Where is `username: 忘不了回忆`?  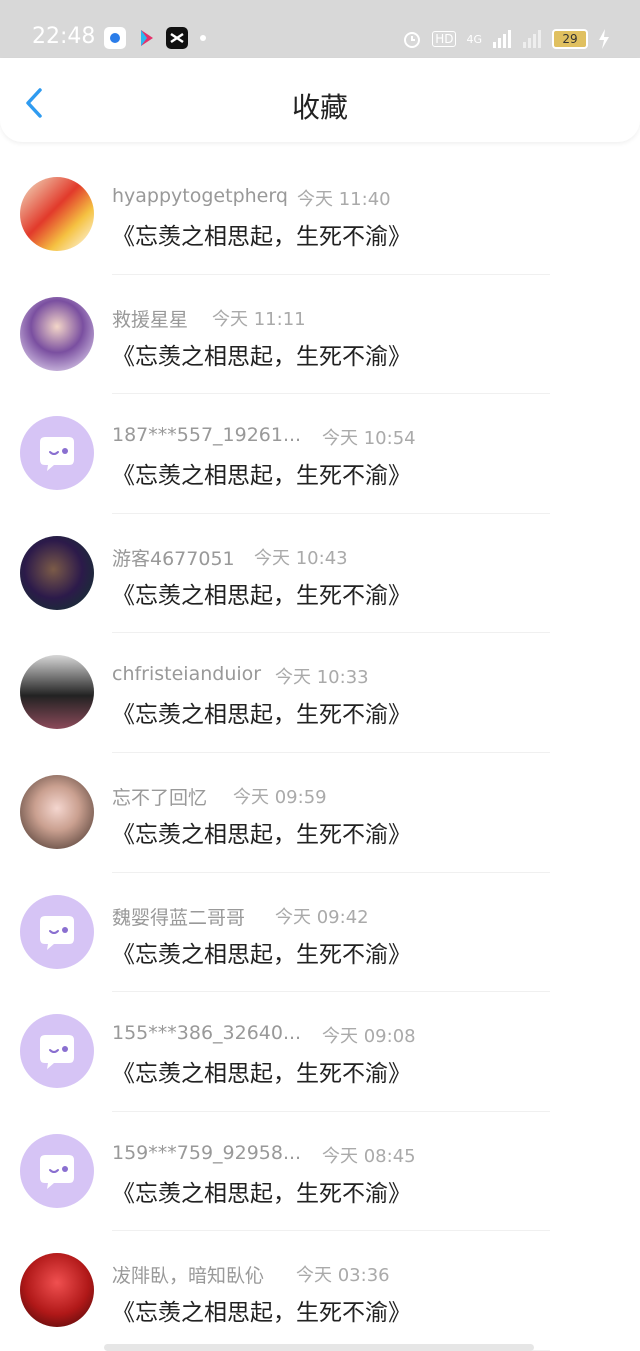 username: 忘不了回忆 is located at coordinates (160, 797).